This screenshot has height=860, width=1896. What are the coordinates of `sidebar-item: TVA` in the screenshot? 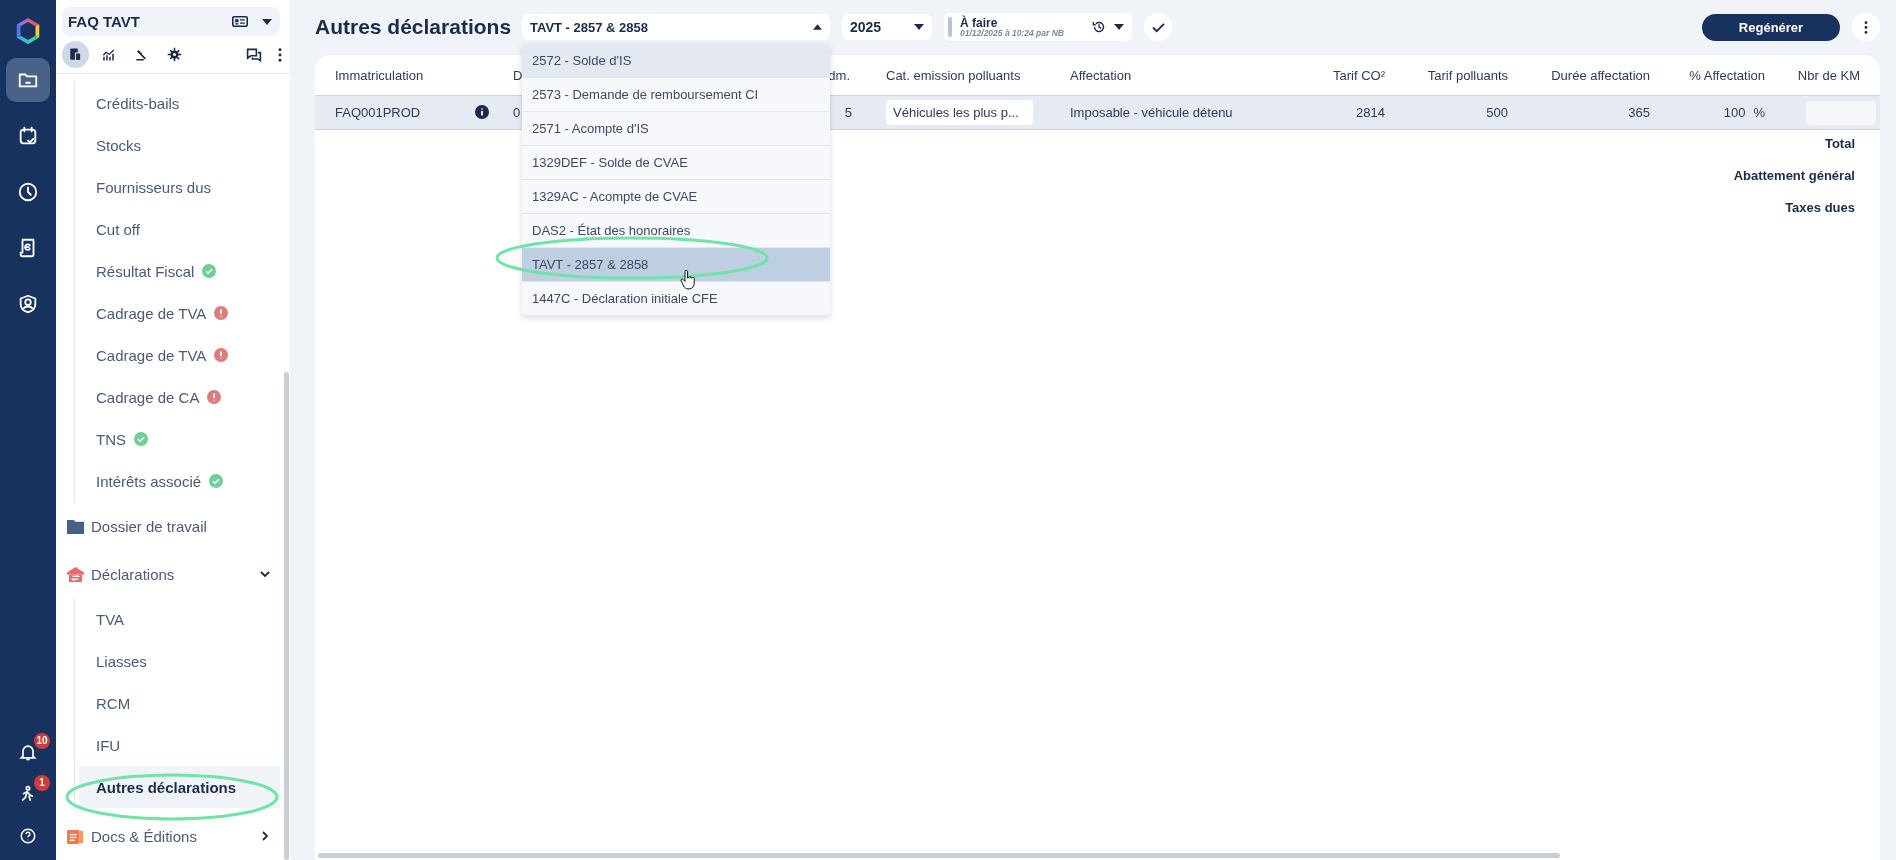 It's located at (110, 619).